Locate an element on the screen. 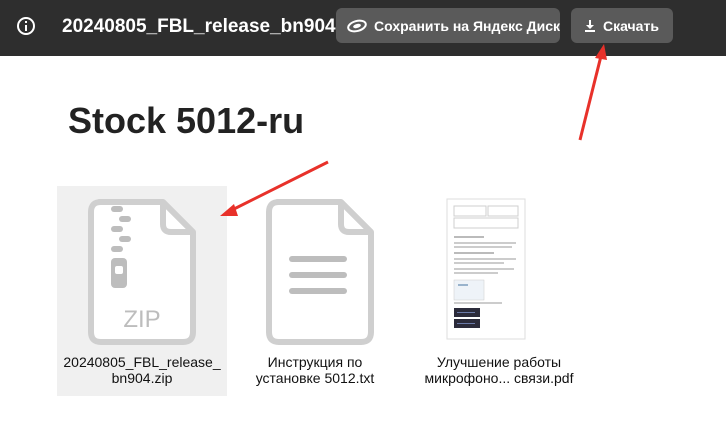 This screenshot has width=726, height=422. save-to-disk-button: Сохранить на Яндекс Диск is located at coordinates (448, 25).